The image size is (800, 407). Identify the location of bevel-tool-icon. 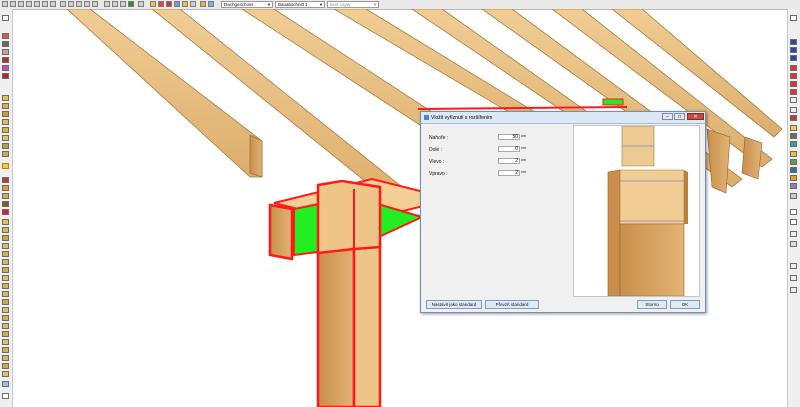
(5, 254).